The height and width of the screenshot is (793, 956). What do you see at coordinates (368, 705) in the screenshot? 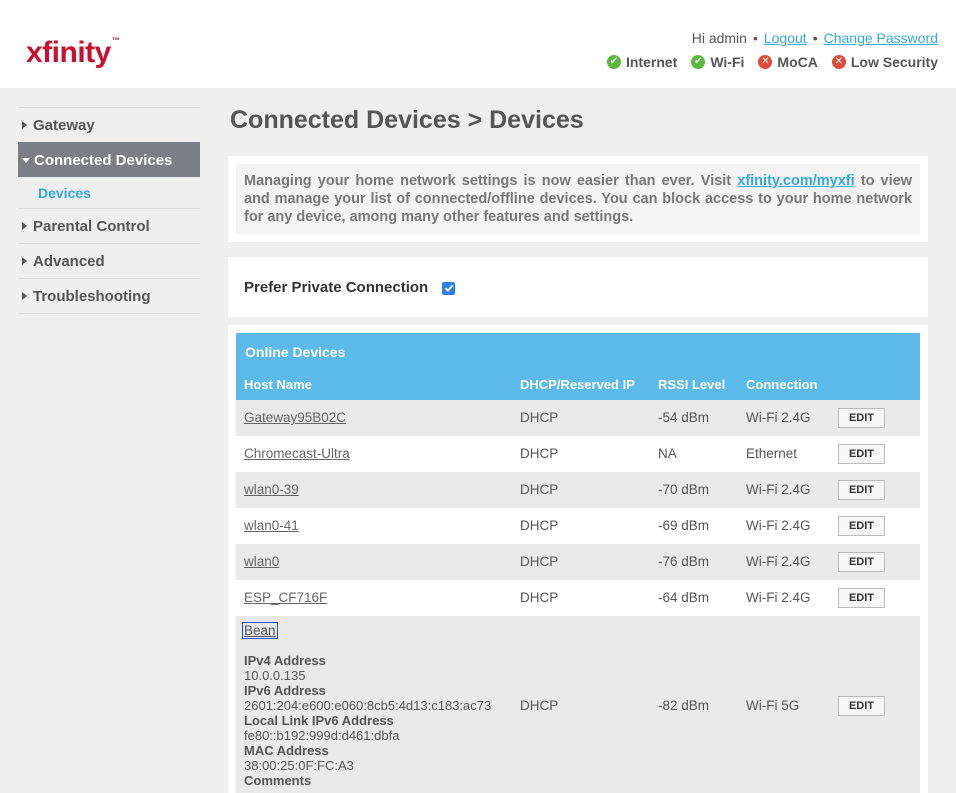
I see `ipv6-value: 2601:204:e600:e060:8cb5:4d13:c183:ac73` at bounding box center [368, 705].